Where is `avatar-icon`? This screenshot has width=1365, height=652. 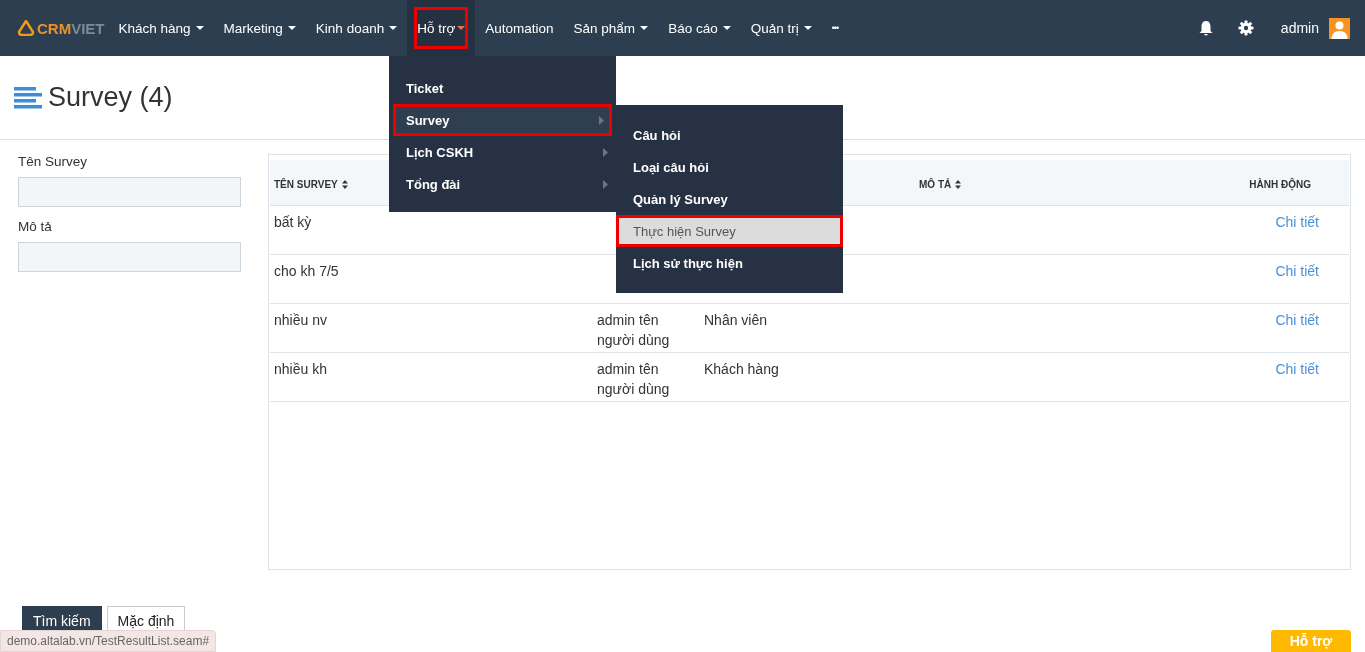
avatar-icon is located at coordinates (1339, 28).